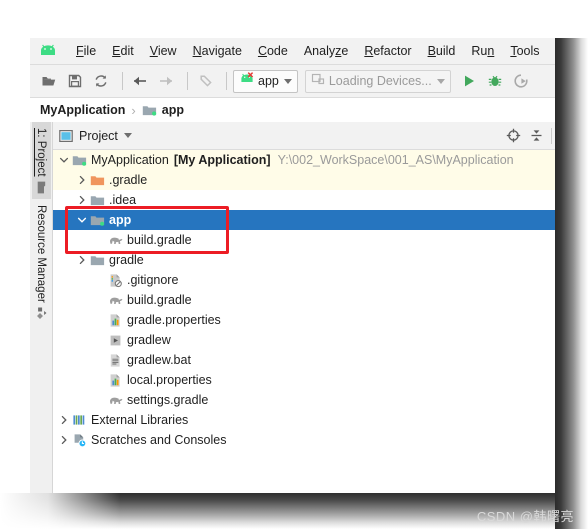 The image size is (588, 529). I want to click on menu-item-file: File, so click(86, 51).